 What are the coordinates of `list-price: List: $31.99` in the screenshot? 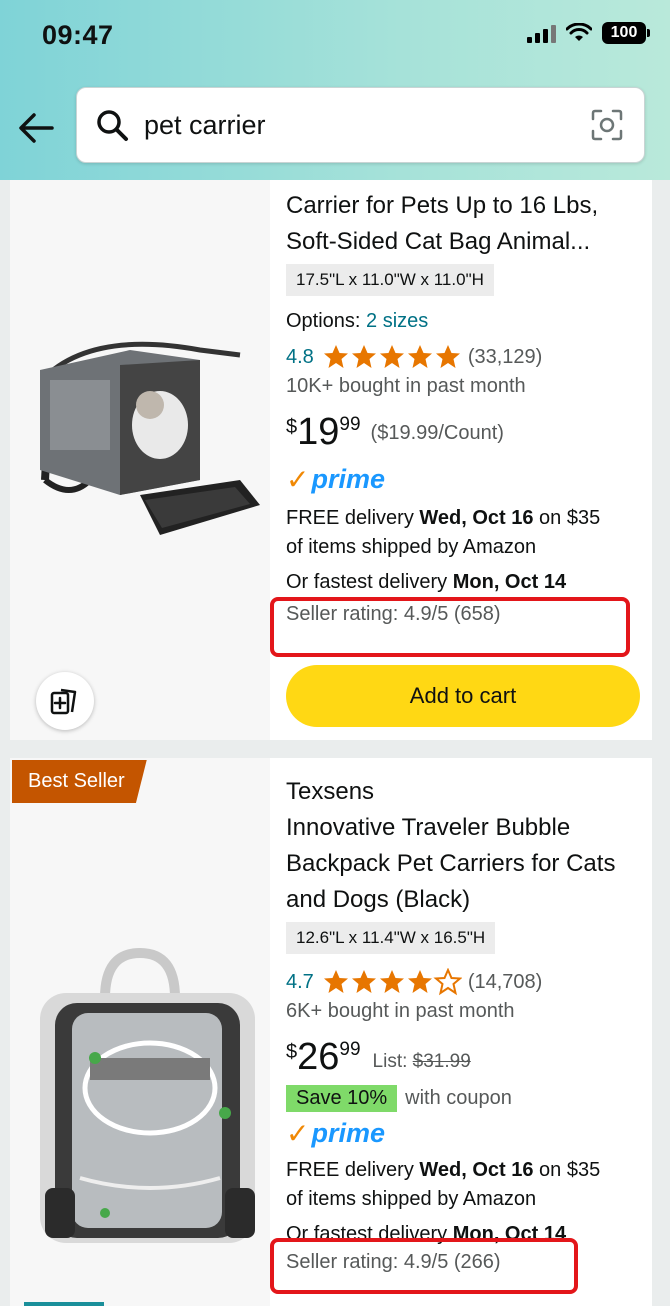 It's located at (422, 1062).